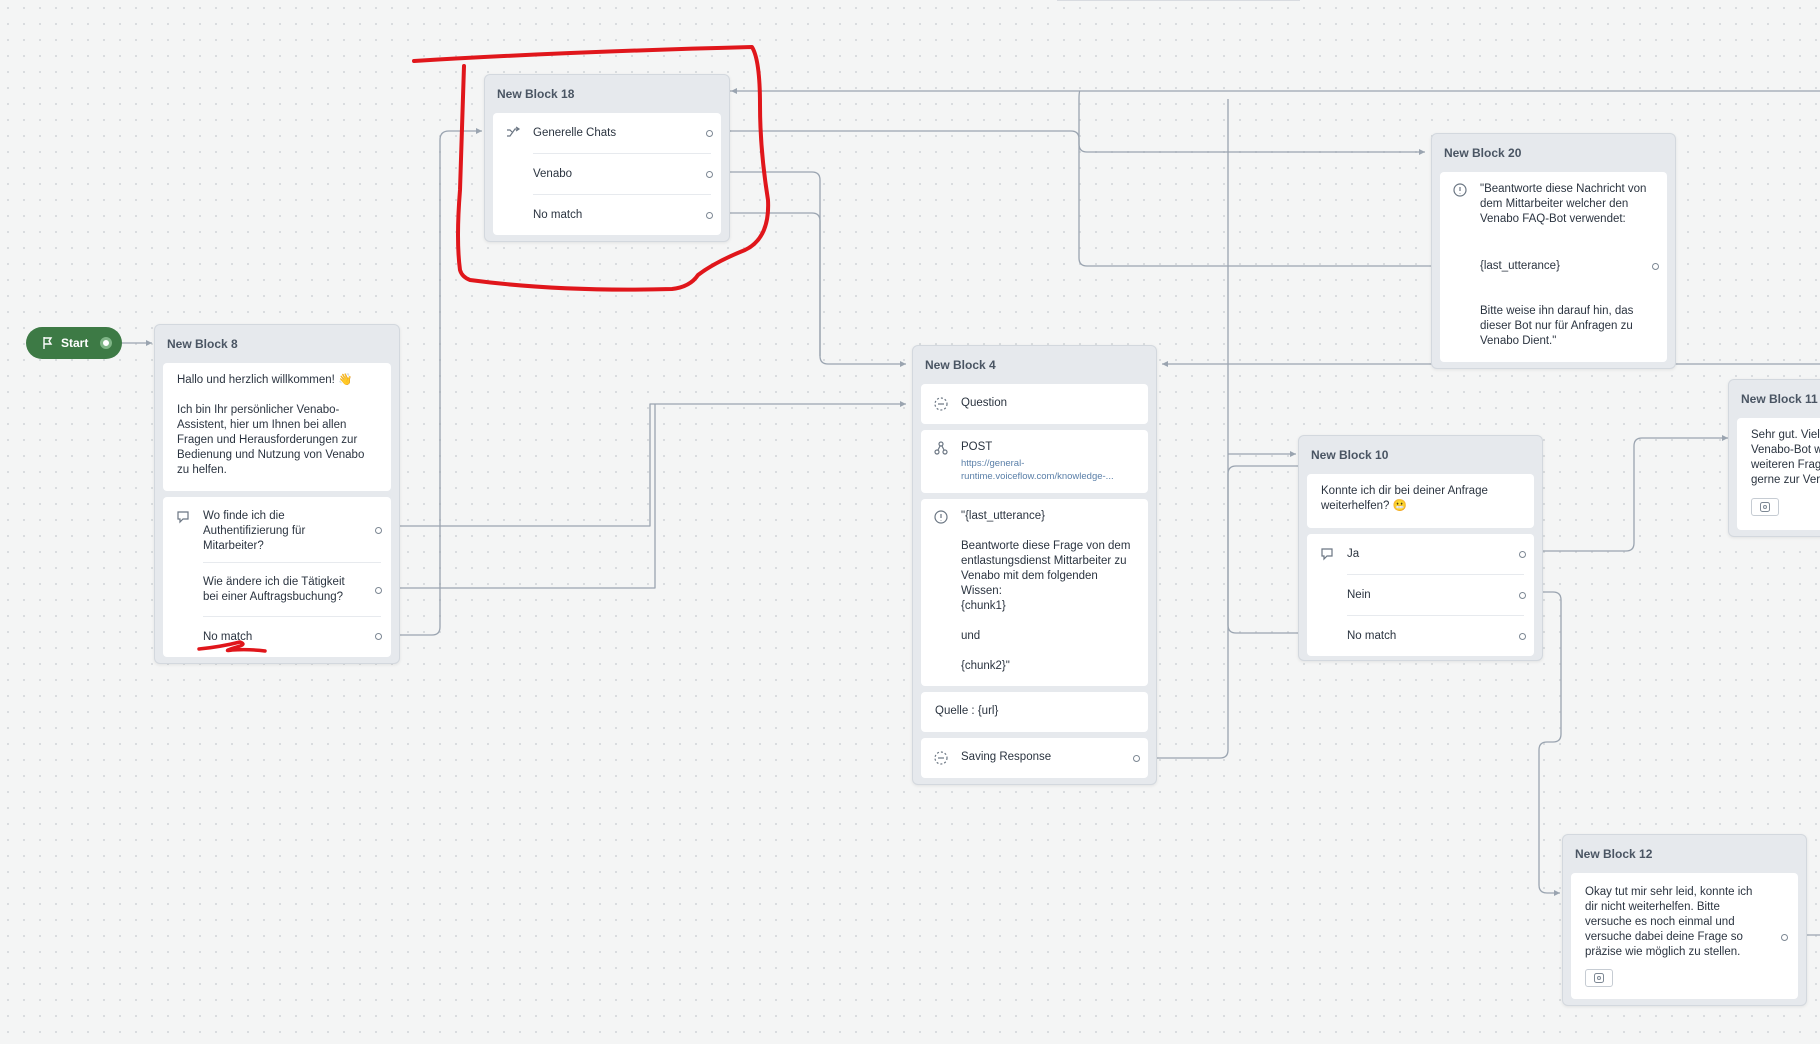 This screenshot has width=1820, height=1044. I want to click on red-underline-annotation, so click(232, 646).